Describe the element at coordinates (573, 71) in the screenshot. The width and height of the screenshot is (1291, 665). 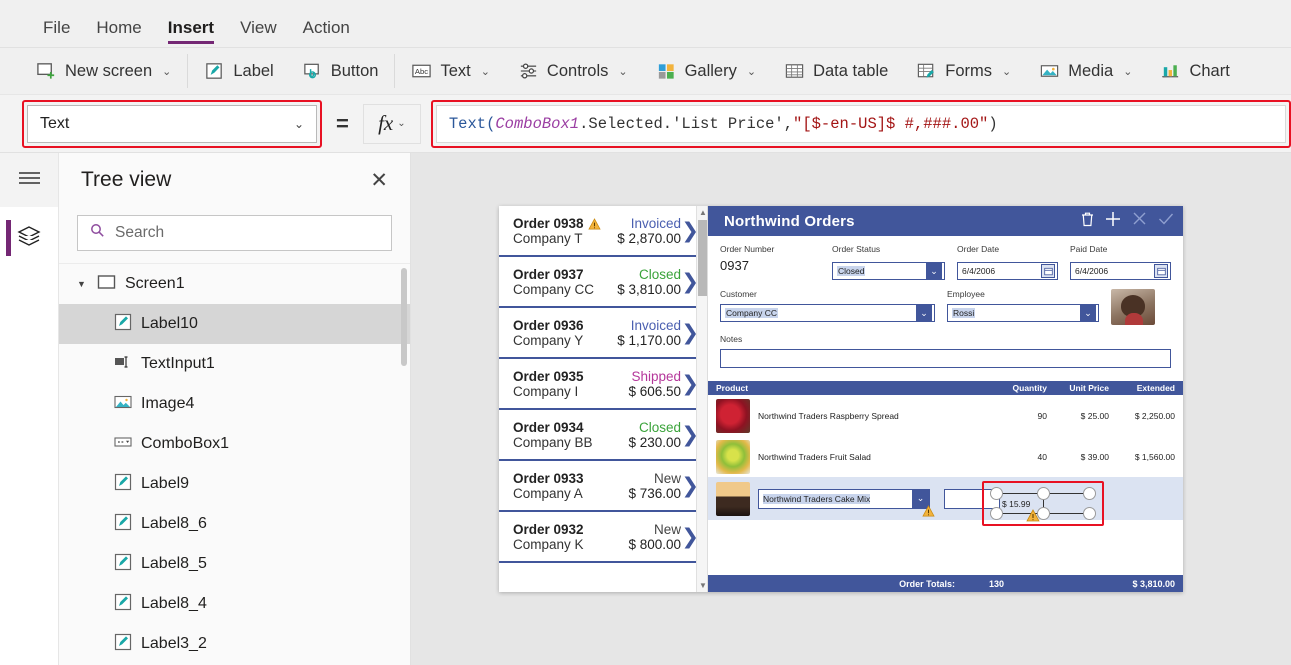
I see `ribbon-controls-button: Controls ⌄` at that location.